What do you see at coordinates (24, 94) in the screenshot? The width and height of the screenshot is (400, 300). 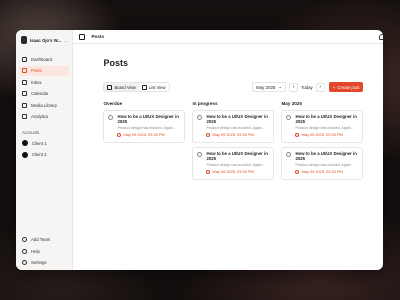 I see `calendar-icon` at bounding box center [24, 94].